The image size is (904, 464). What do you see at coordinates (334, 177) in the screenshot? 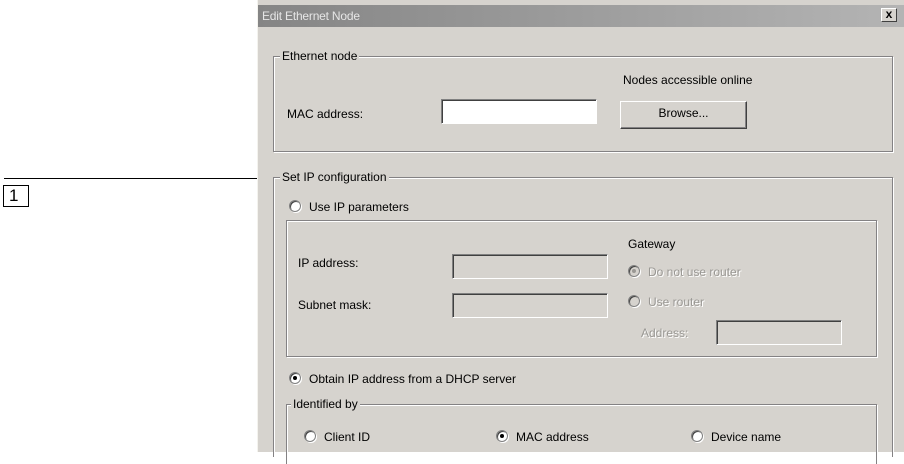
I see `ip-configuration-legend: Set IP configuration` at bounding box center [334, 177].